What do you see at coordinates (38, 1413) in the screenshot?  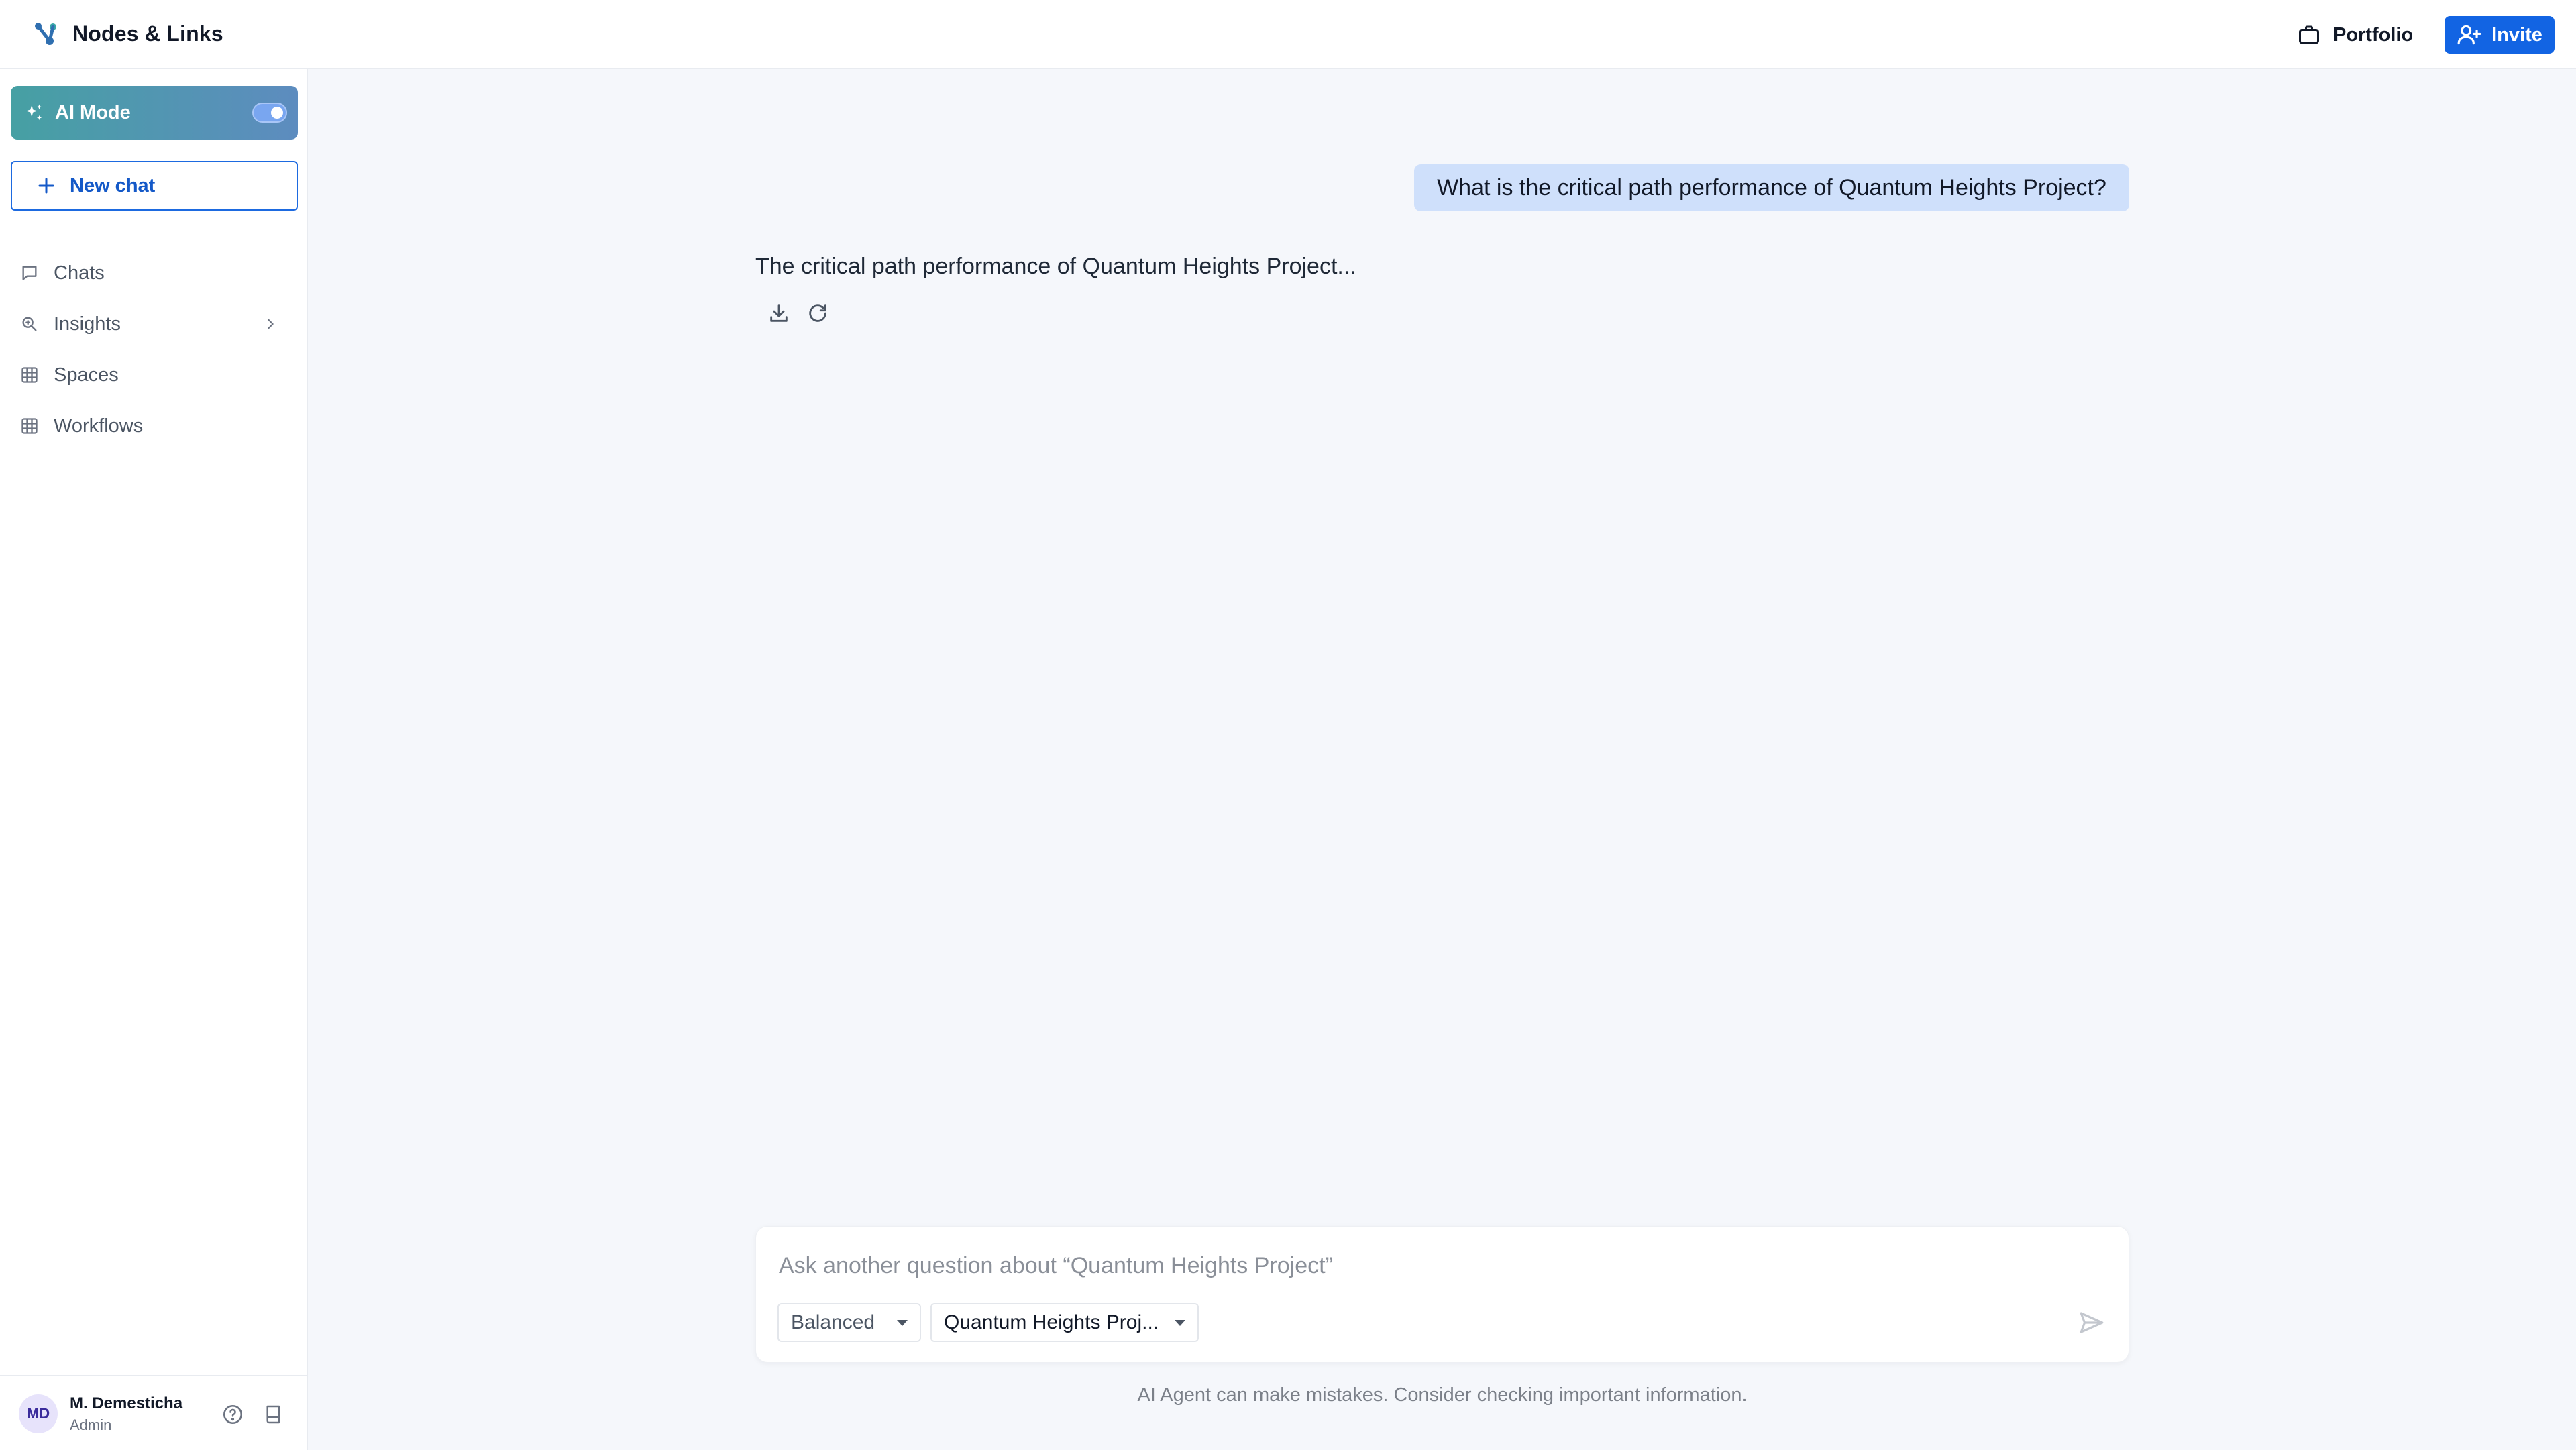 I see `avatar: MD` at bounding box center [38, 1413].